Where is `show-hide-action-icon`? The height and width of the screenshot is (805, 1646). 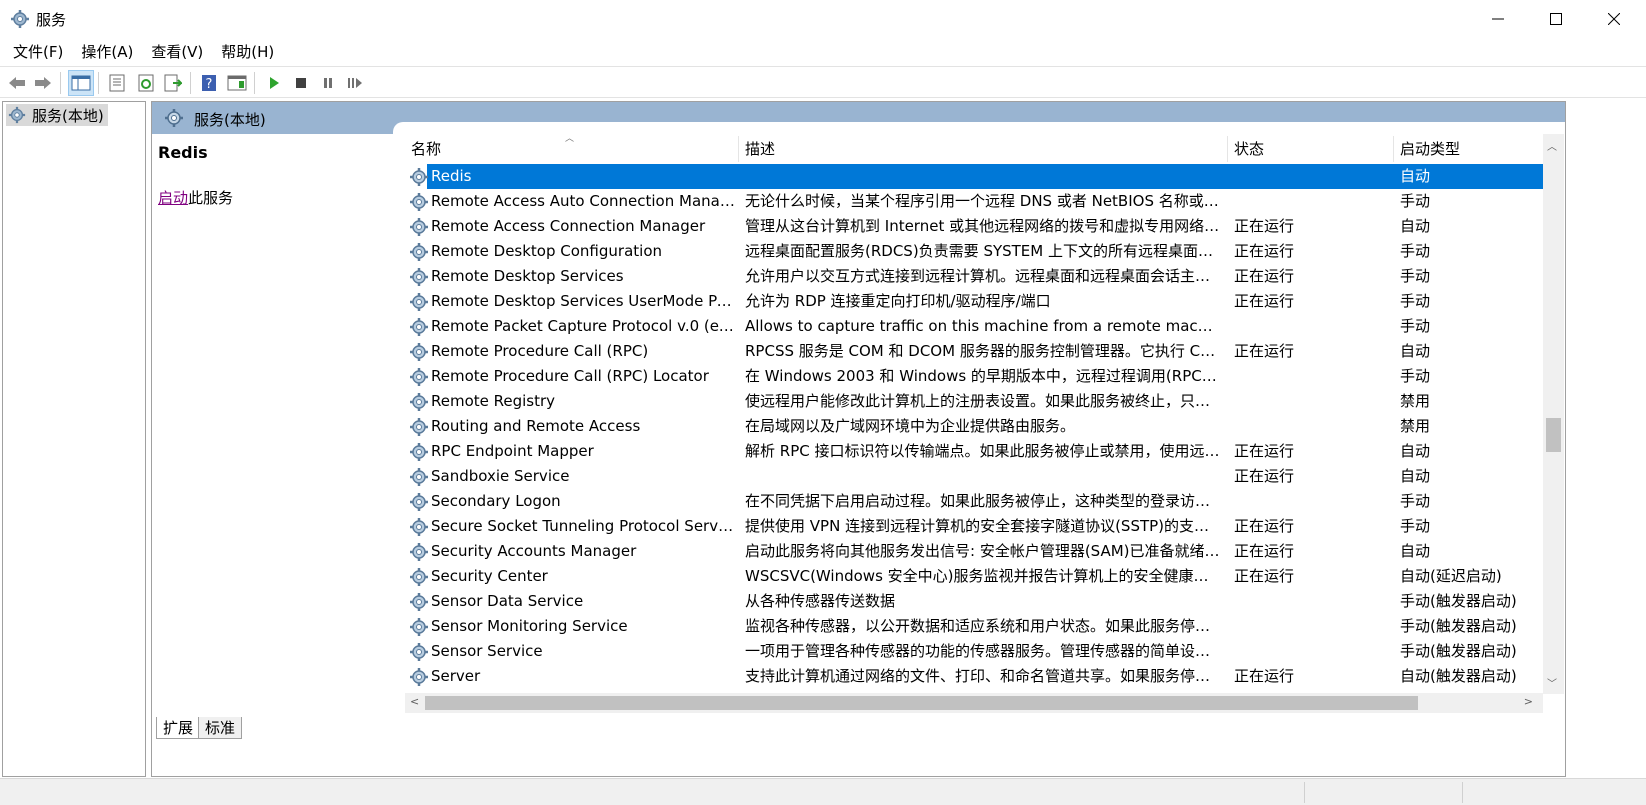
show-hide-action-icon is located at coordinates (237, 83).